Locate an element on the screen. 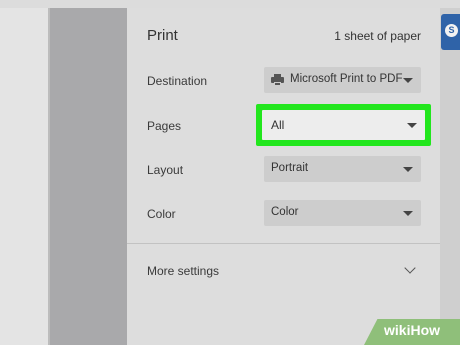 This screenshot has width=460, height=345. top-strip is located at coordinates (230, 4).